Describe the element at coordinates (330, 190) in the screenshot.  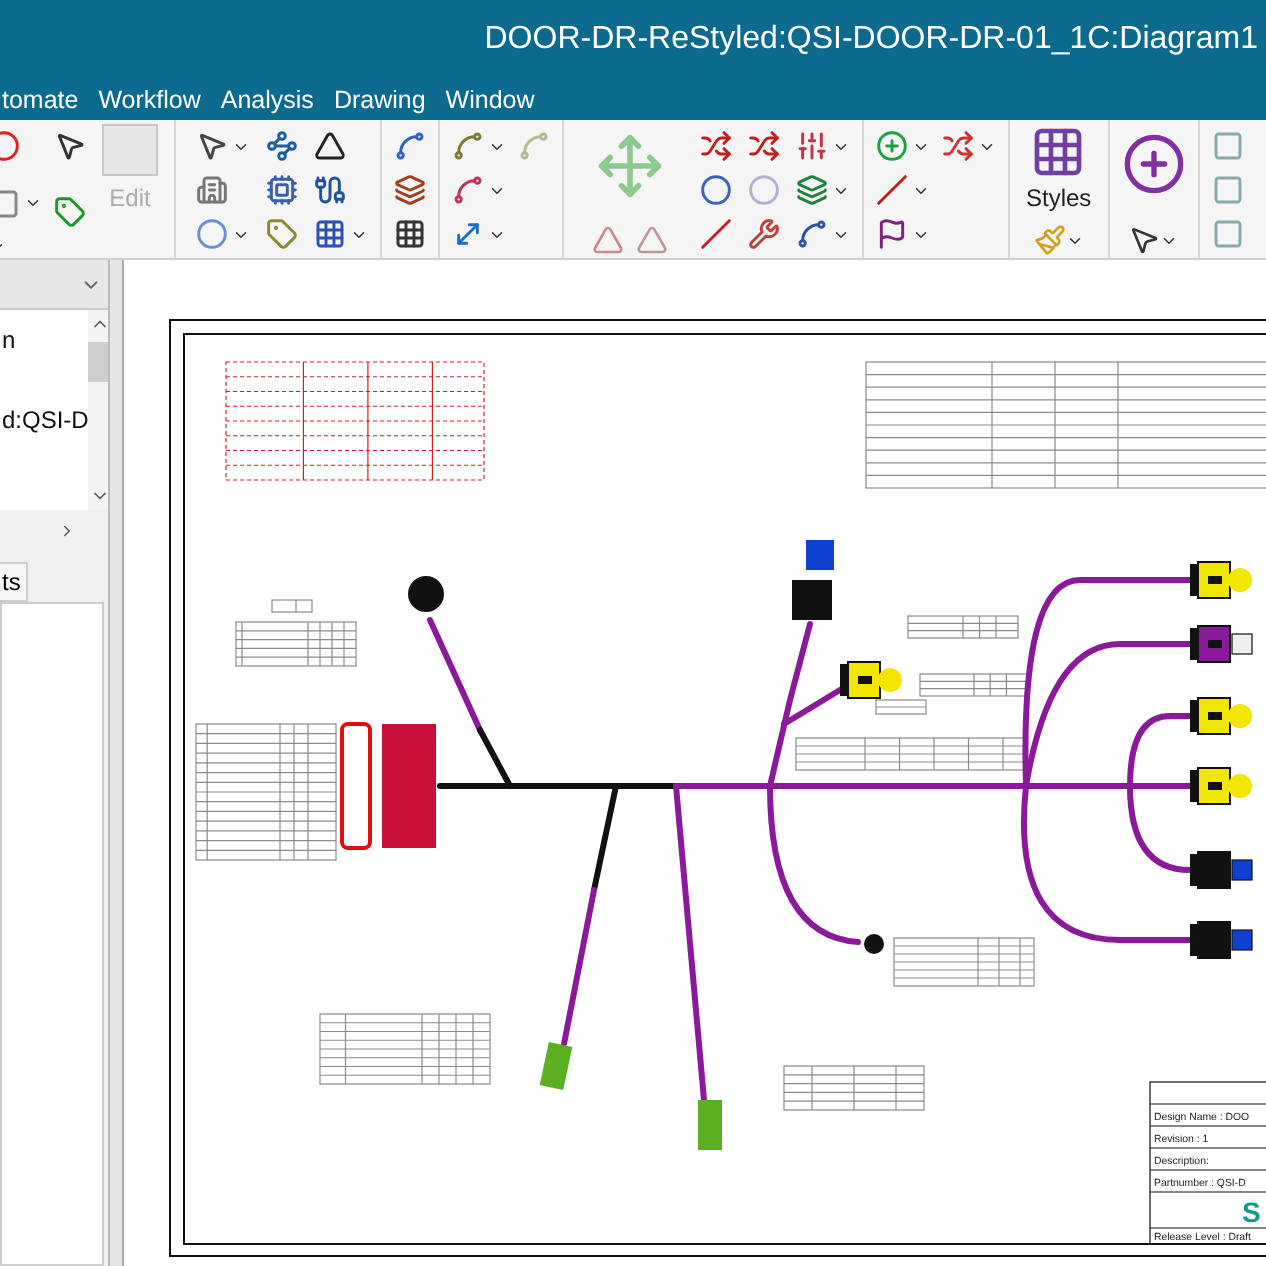
I see `cable-icon` at that location.